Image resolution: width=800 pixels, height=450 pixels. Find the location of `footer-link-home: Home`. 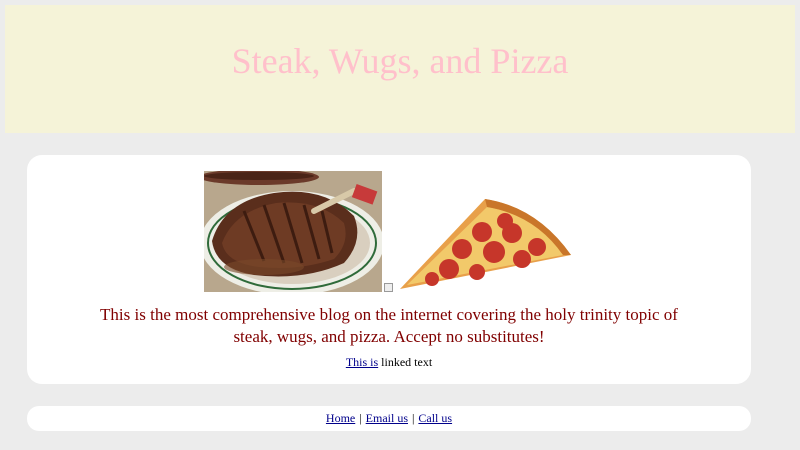

footer-link-home: Home is located at coordinates (340, 418).